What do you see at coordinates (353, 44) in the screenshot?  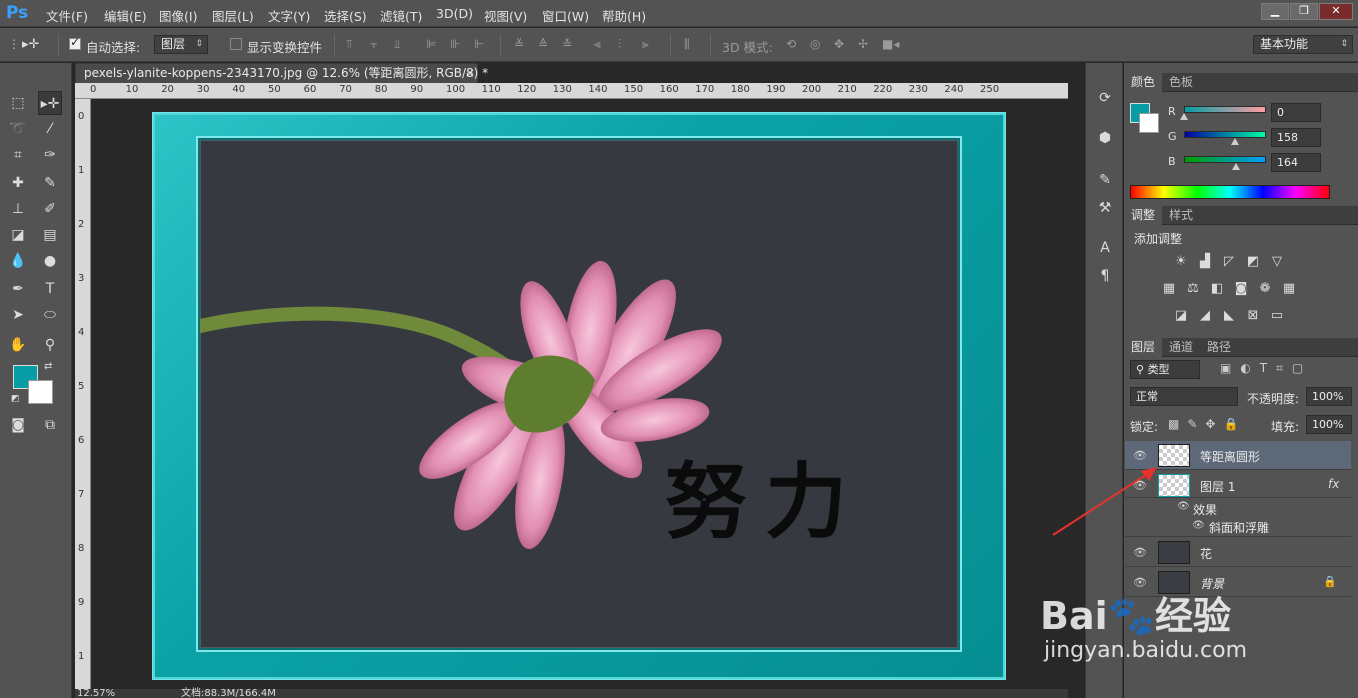 I see `align-top-icon: ⫪` at bounding box center [353, 44].